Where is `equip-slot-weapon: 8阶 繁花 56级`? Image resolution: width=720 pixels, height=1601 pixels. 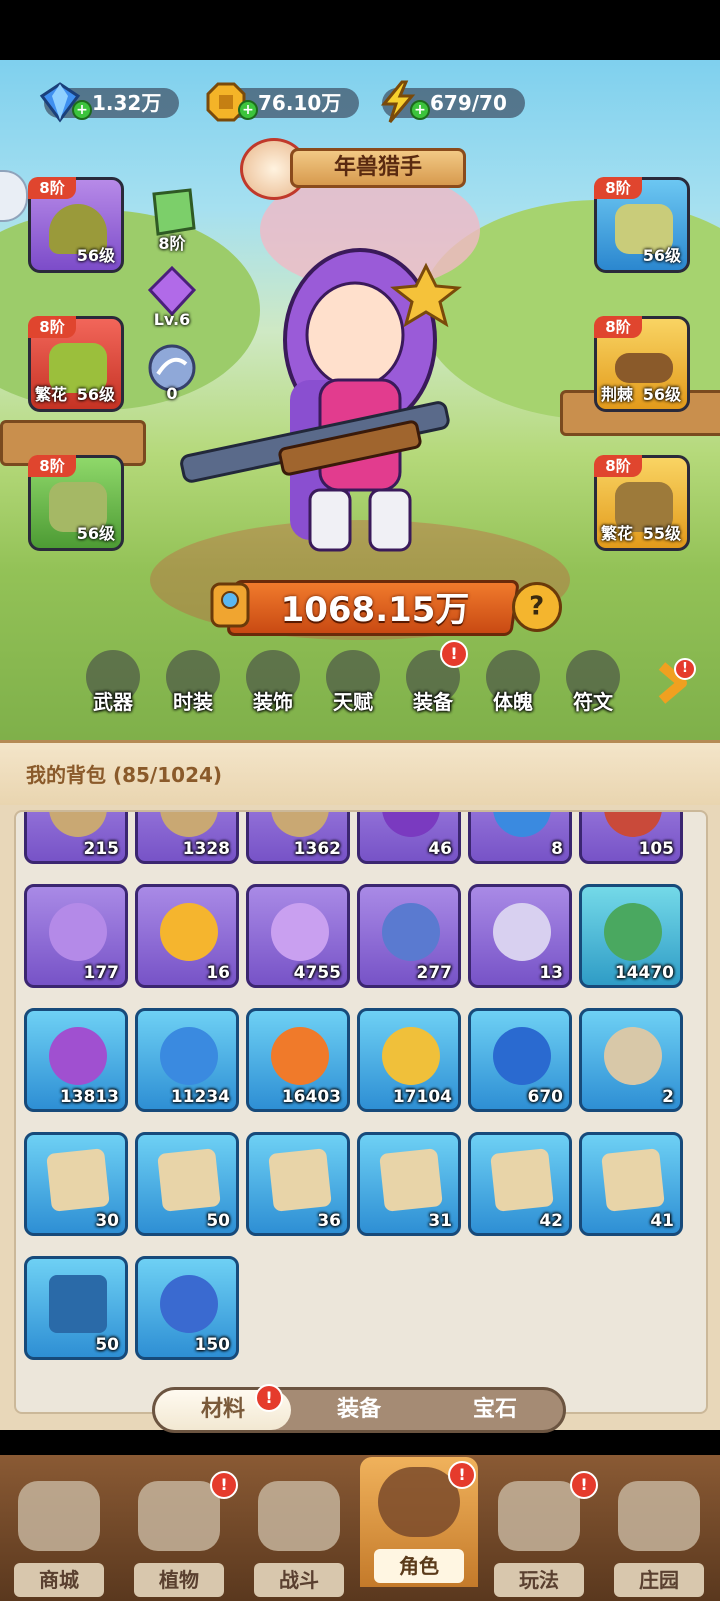
equip-slot-weapon: 8阶 繁花 56级 is located at coordinates (76, 364).